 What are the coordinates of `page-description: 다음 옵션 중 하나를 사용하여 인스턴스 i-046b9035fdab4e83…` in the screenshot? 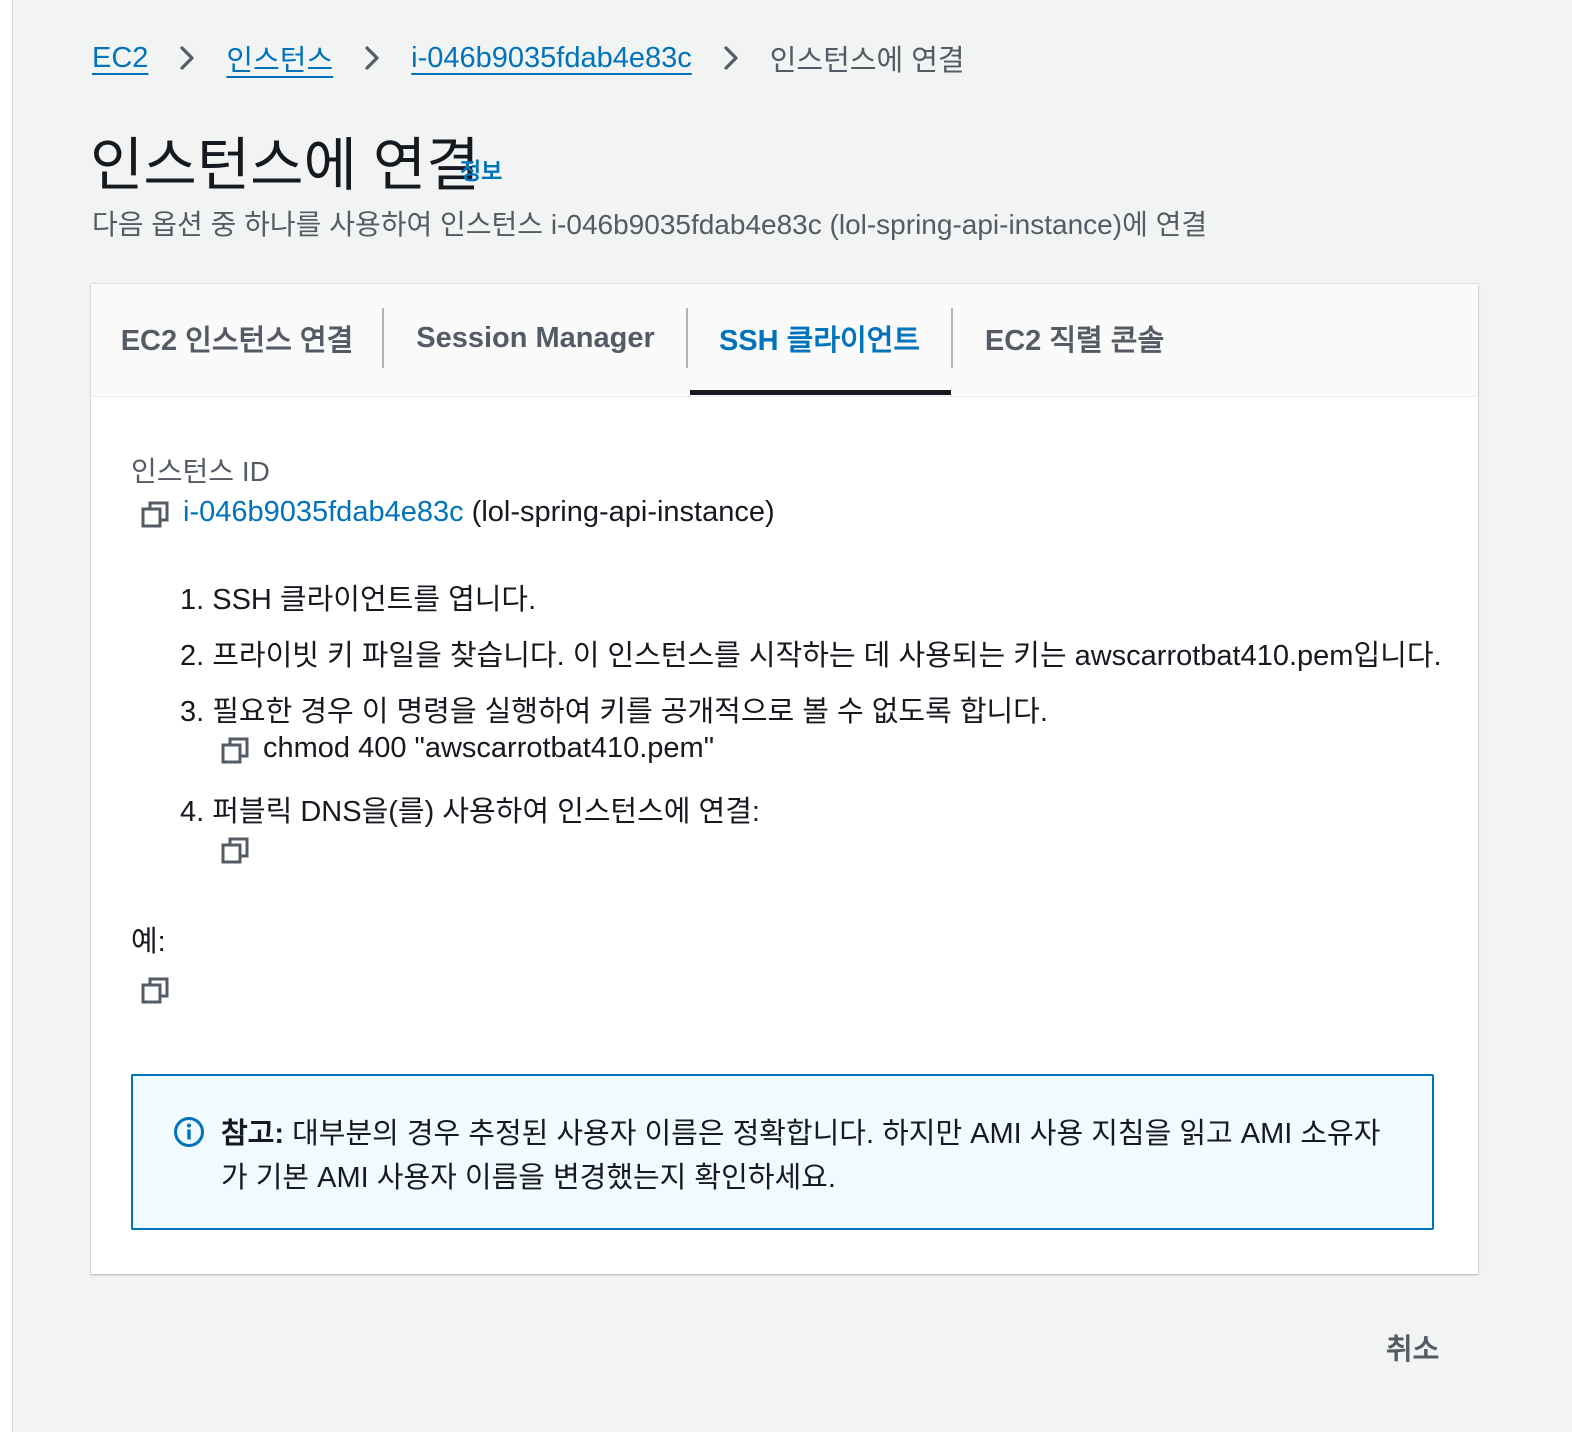 It's located at (650, 224).